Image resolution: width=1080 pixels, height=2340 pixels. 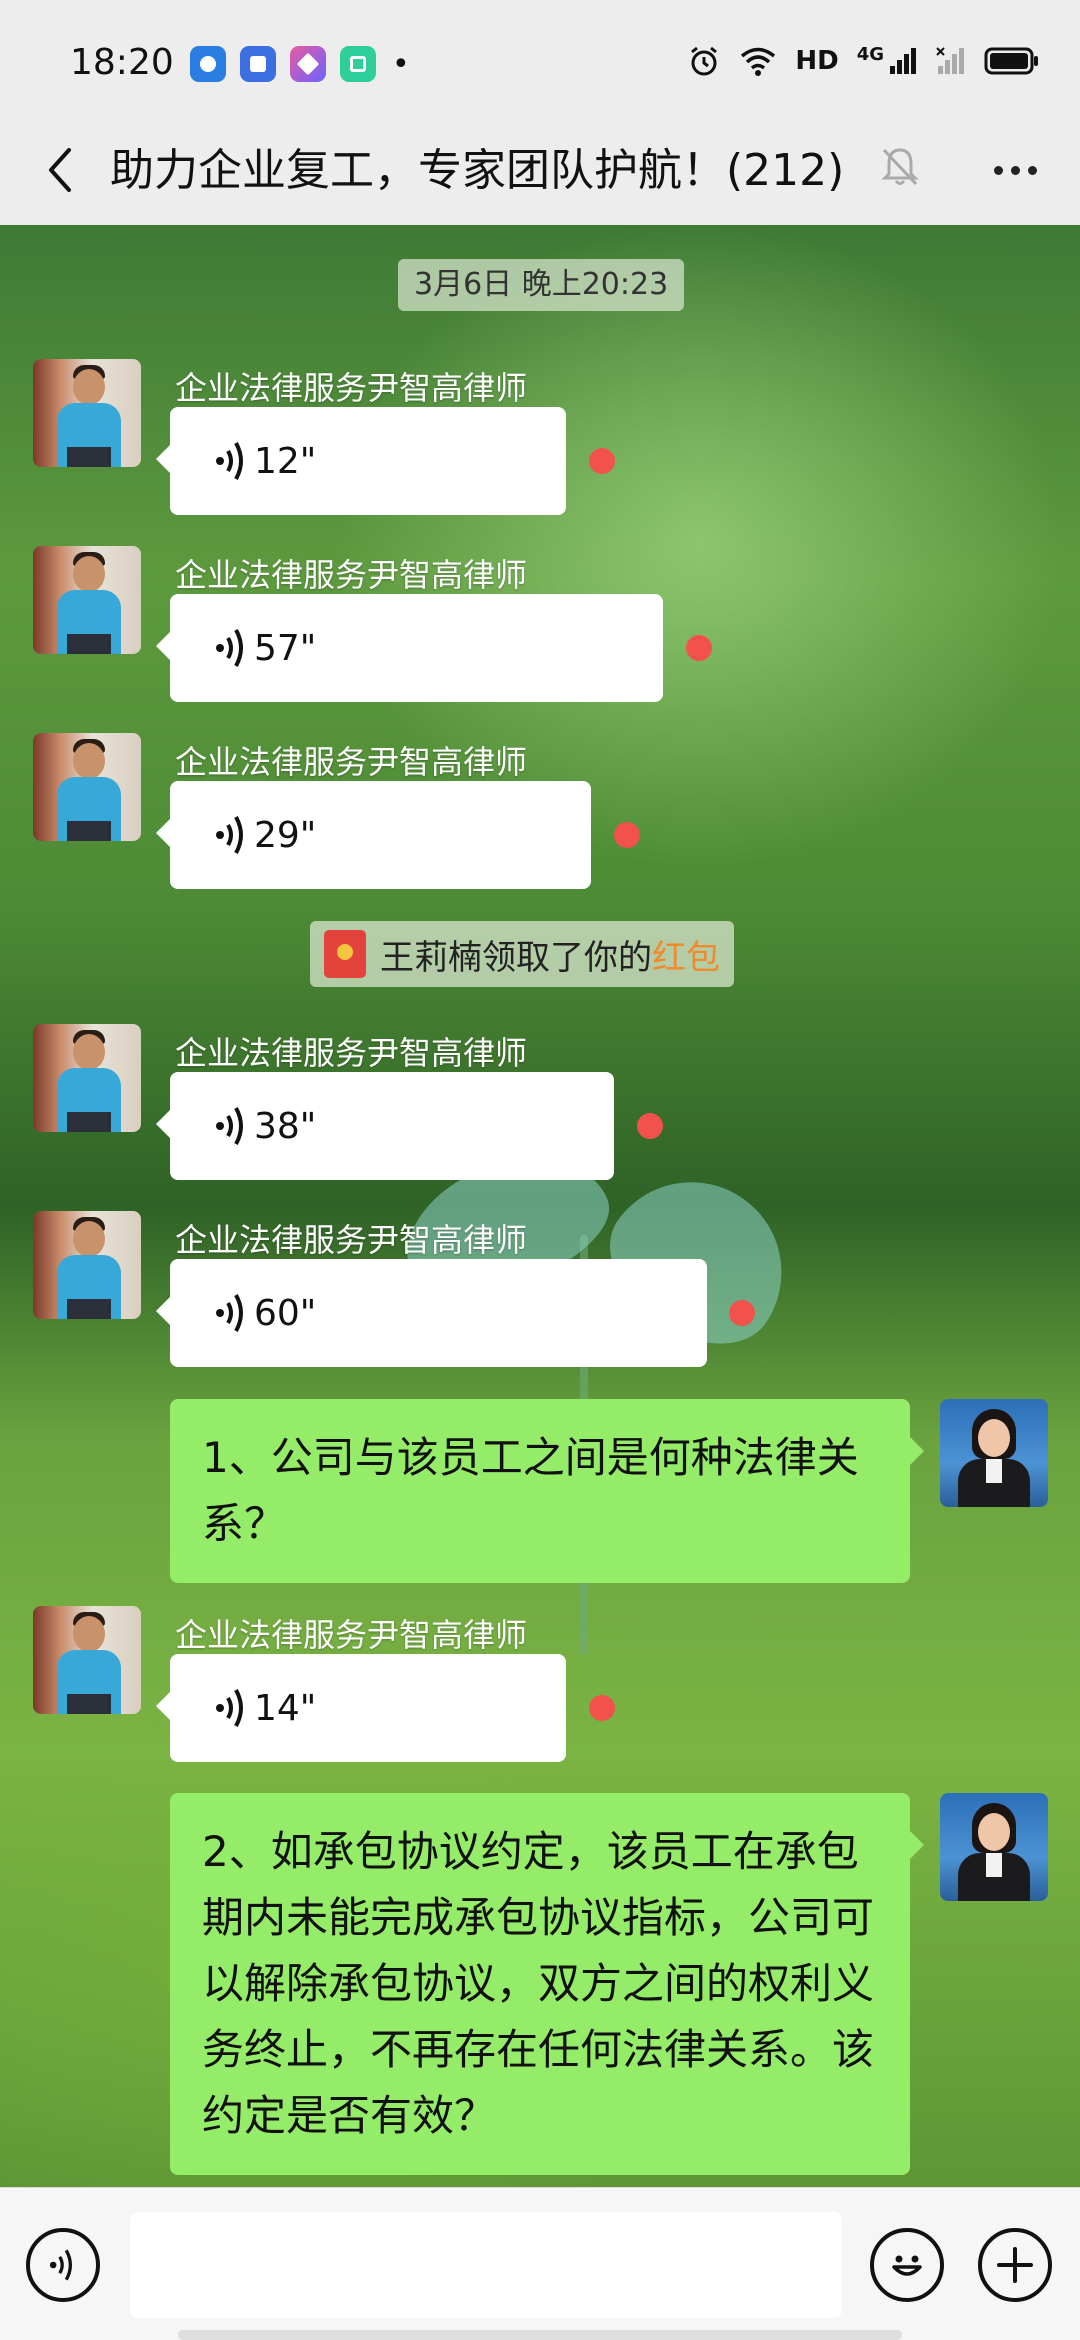 I want to click on text-message-bubble: 1、公司与该员工之间是何种法律关系？, so click(x=547, y=1491).